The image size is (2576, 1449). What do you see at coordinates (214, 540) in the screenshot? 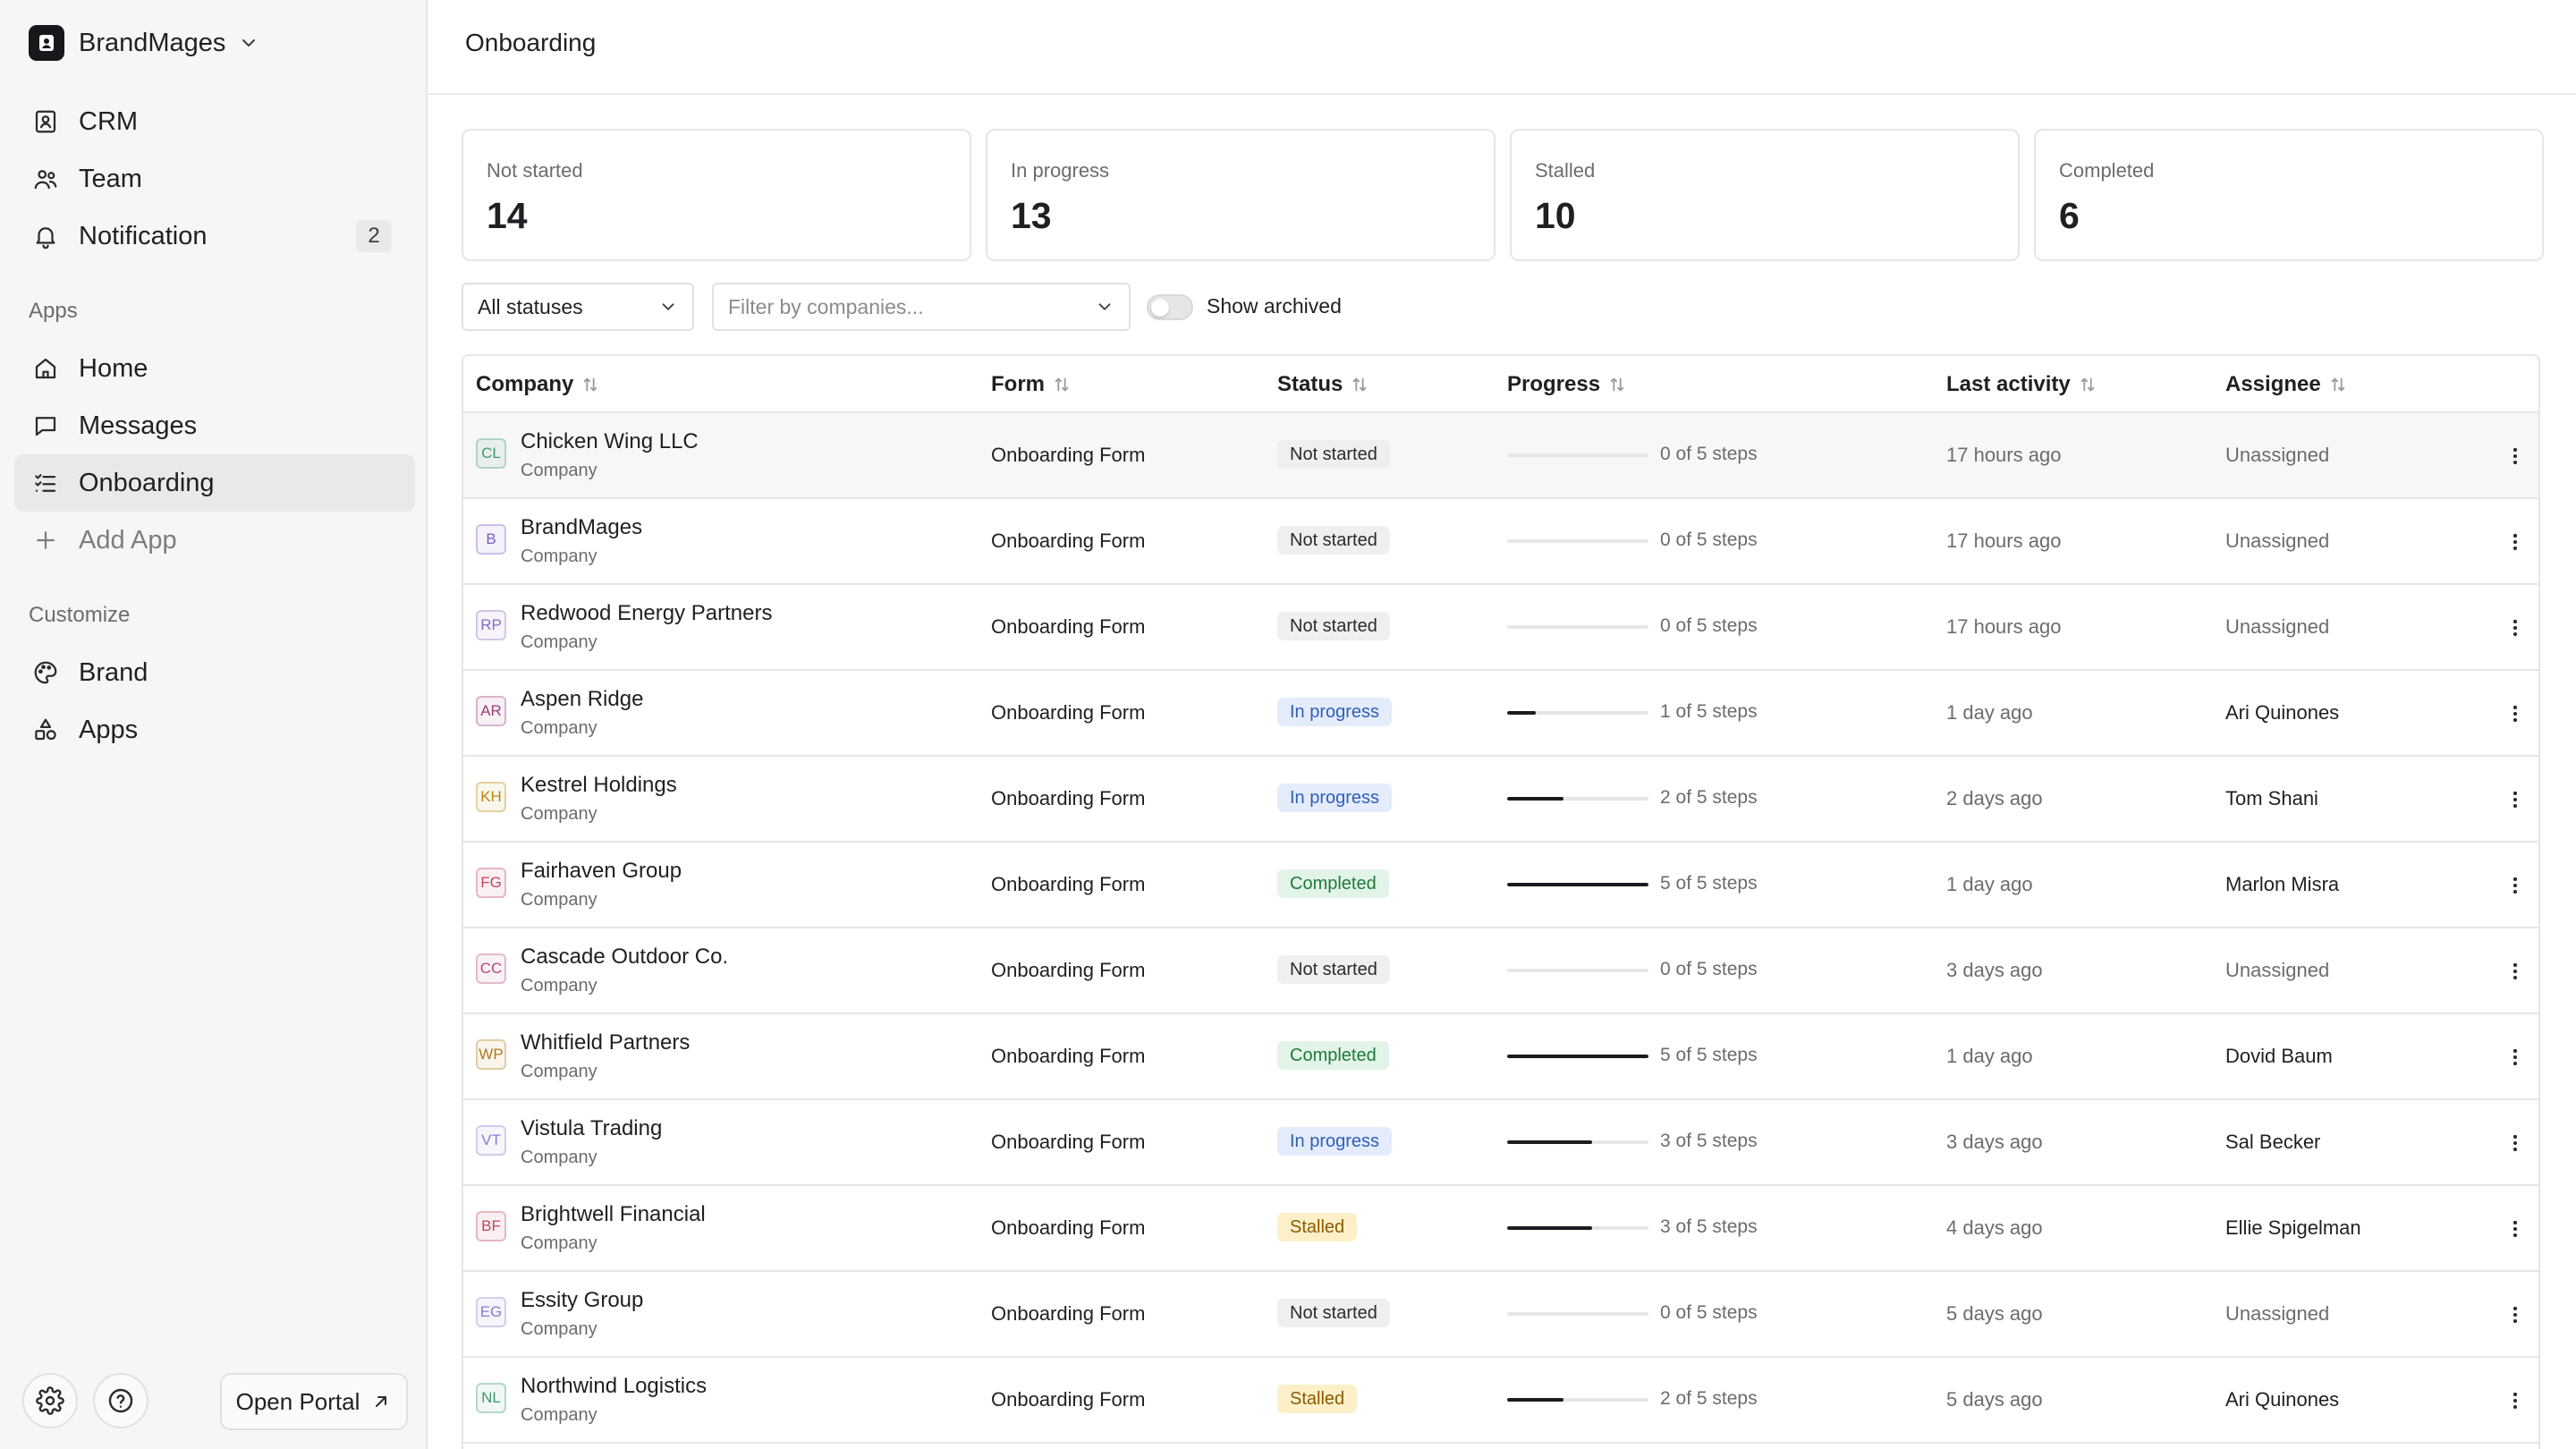
I see `sidebar-item-add-app: Add App` at bounding box center [214, 540].